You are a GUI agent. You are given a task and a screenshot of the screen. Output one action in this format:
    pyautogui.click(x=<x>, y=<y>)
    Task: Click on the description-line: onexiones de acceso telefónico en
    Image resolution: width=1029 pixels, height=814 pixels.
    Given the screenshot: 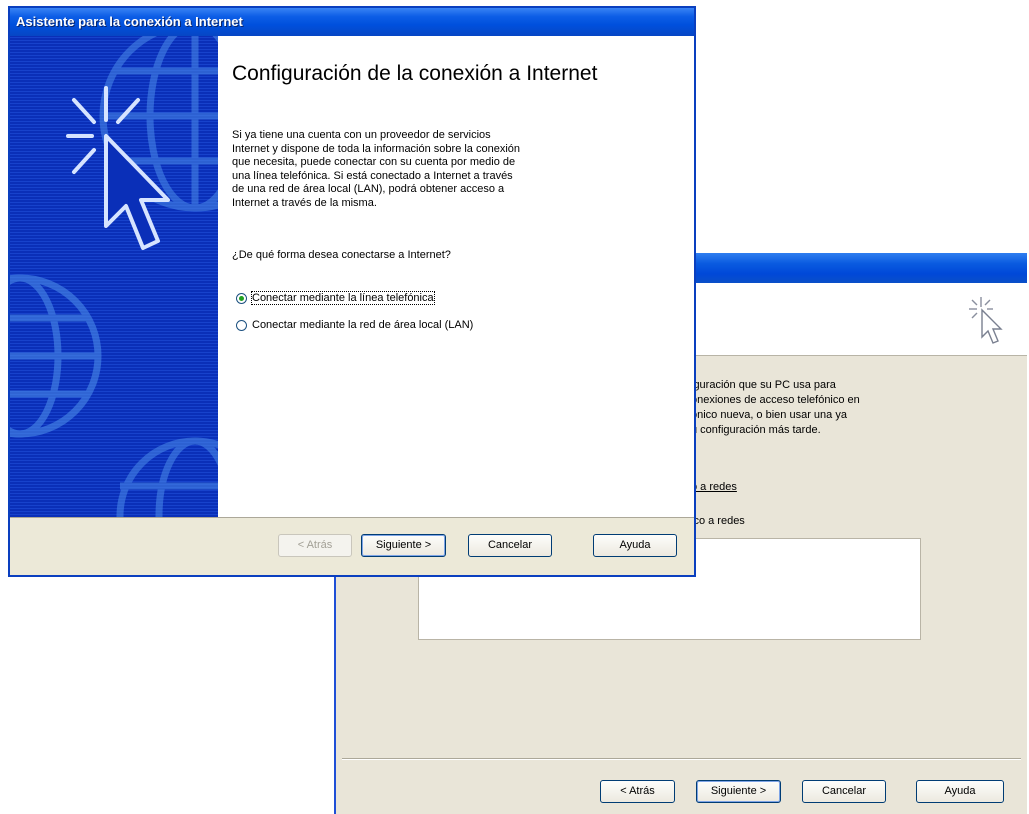 What is the action you would take?
    pyautogui.click(x=775, y=400)
    